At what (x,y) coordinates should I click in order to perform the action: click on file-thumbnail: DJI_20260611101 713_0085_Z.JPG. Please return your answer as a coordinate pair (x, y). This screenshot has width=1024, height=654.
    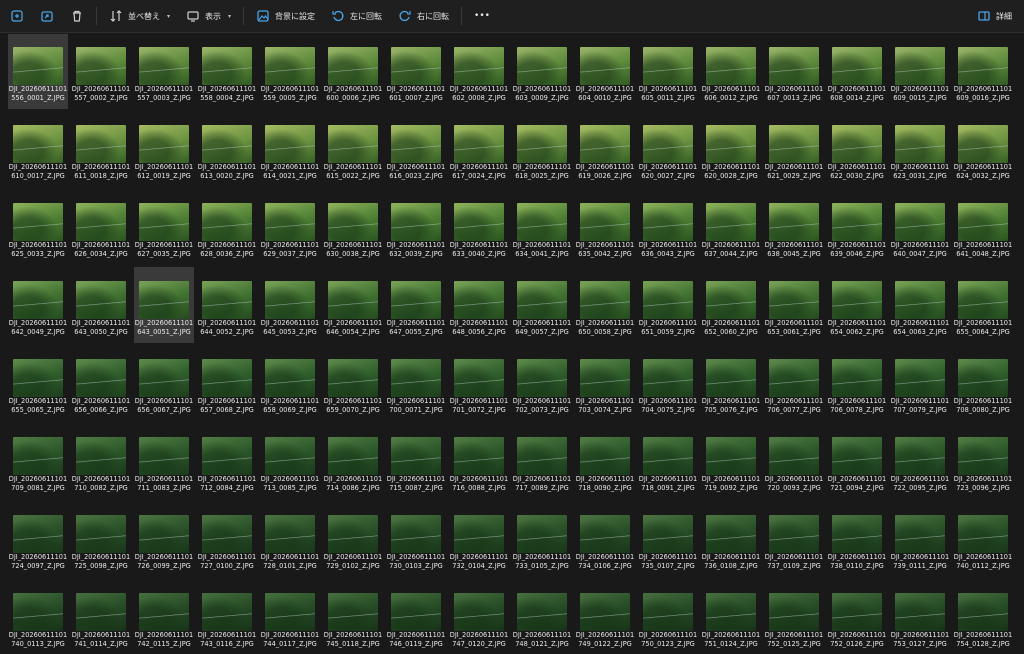
    Looking at the image, I should click on (290, 461).